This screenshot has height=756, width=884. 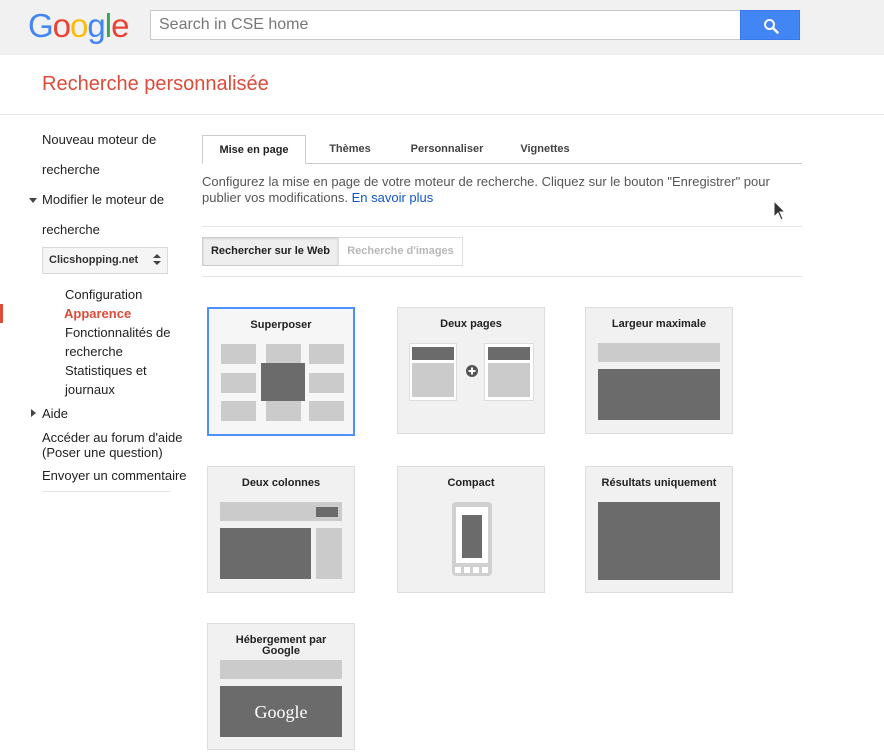 I want to click on search-icon, so click(x=771, y=26).